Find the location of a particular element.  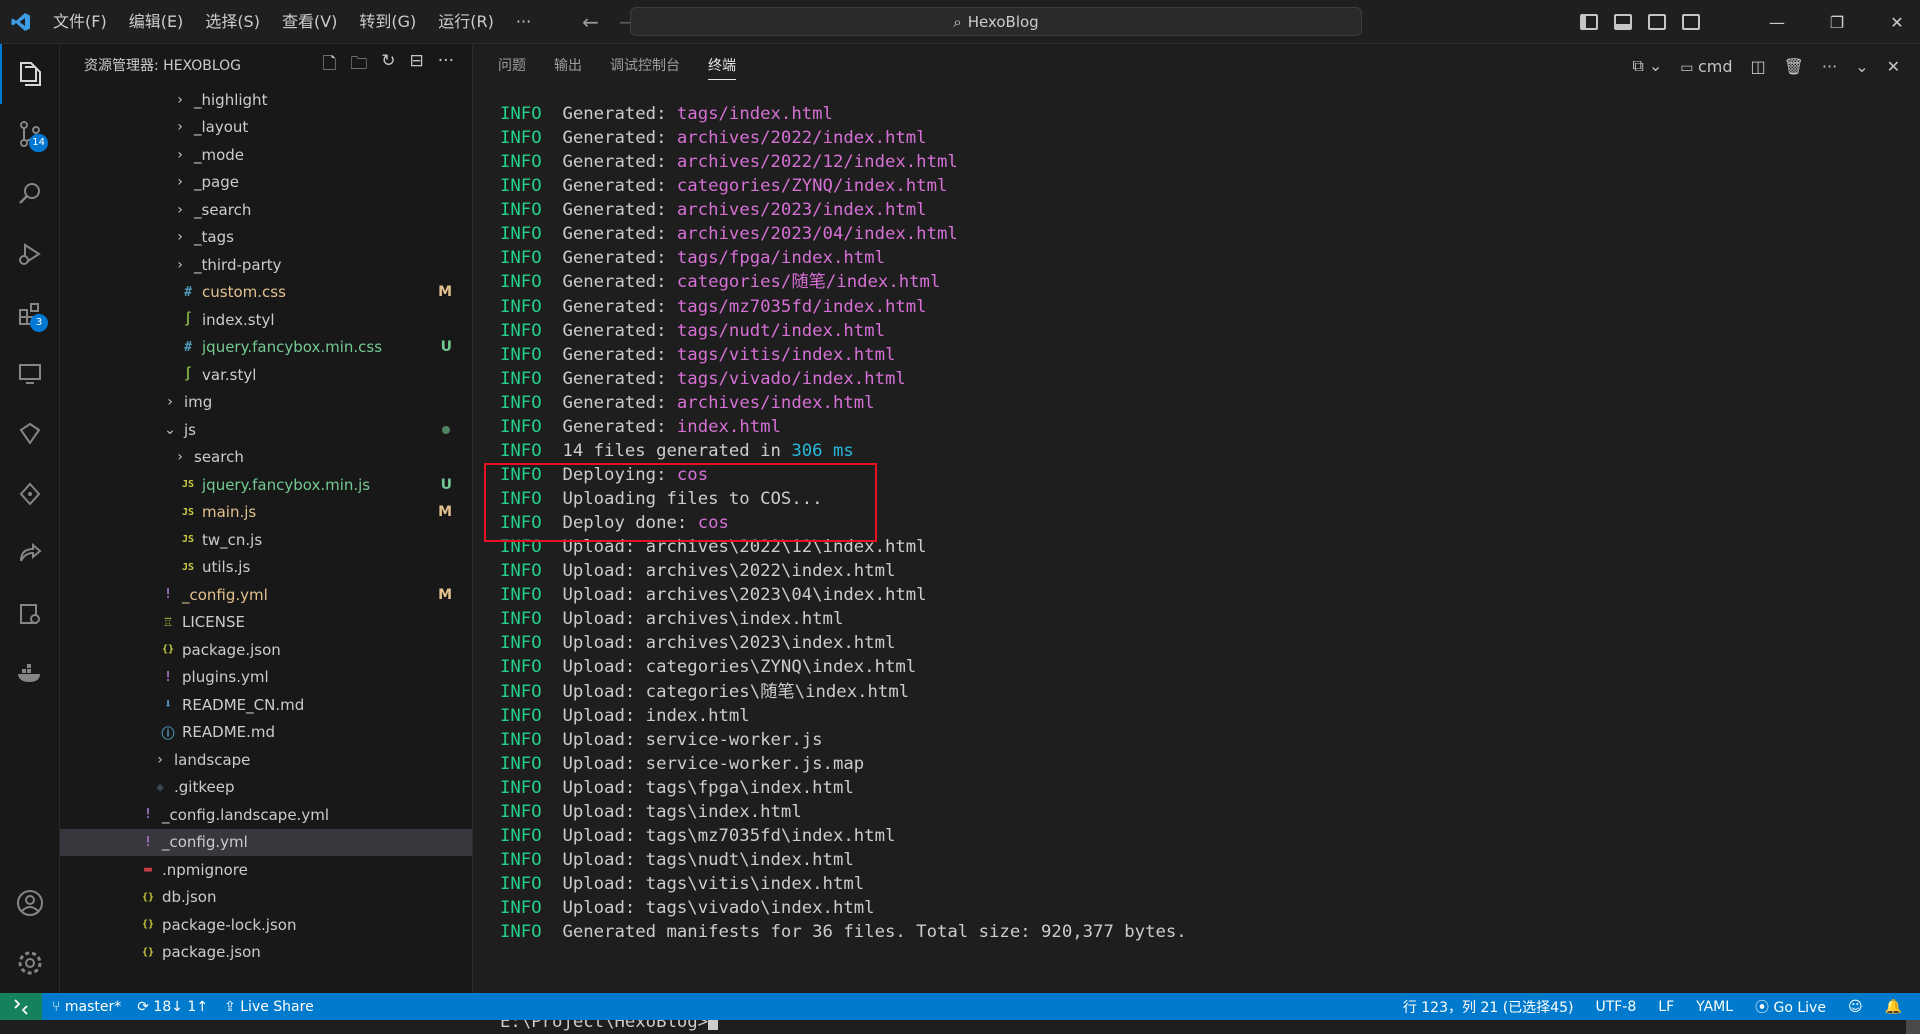

menu-item: 文件(F) is located at coordinates (80, 22).